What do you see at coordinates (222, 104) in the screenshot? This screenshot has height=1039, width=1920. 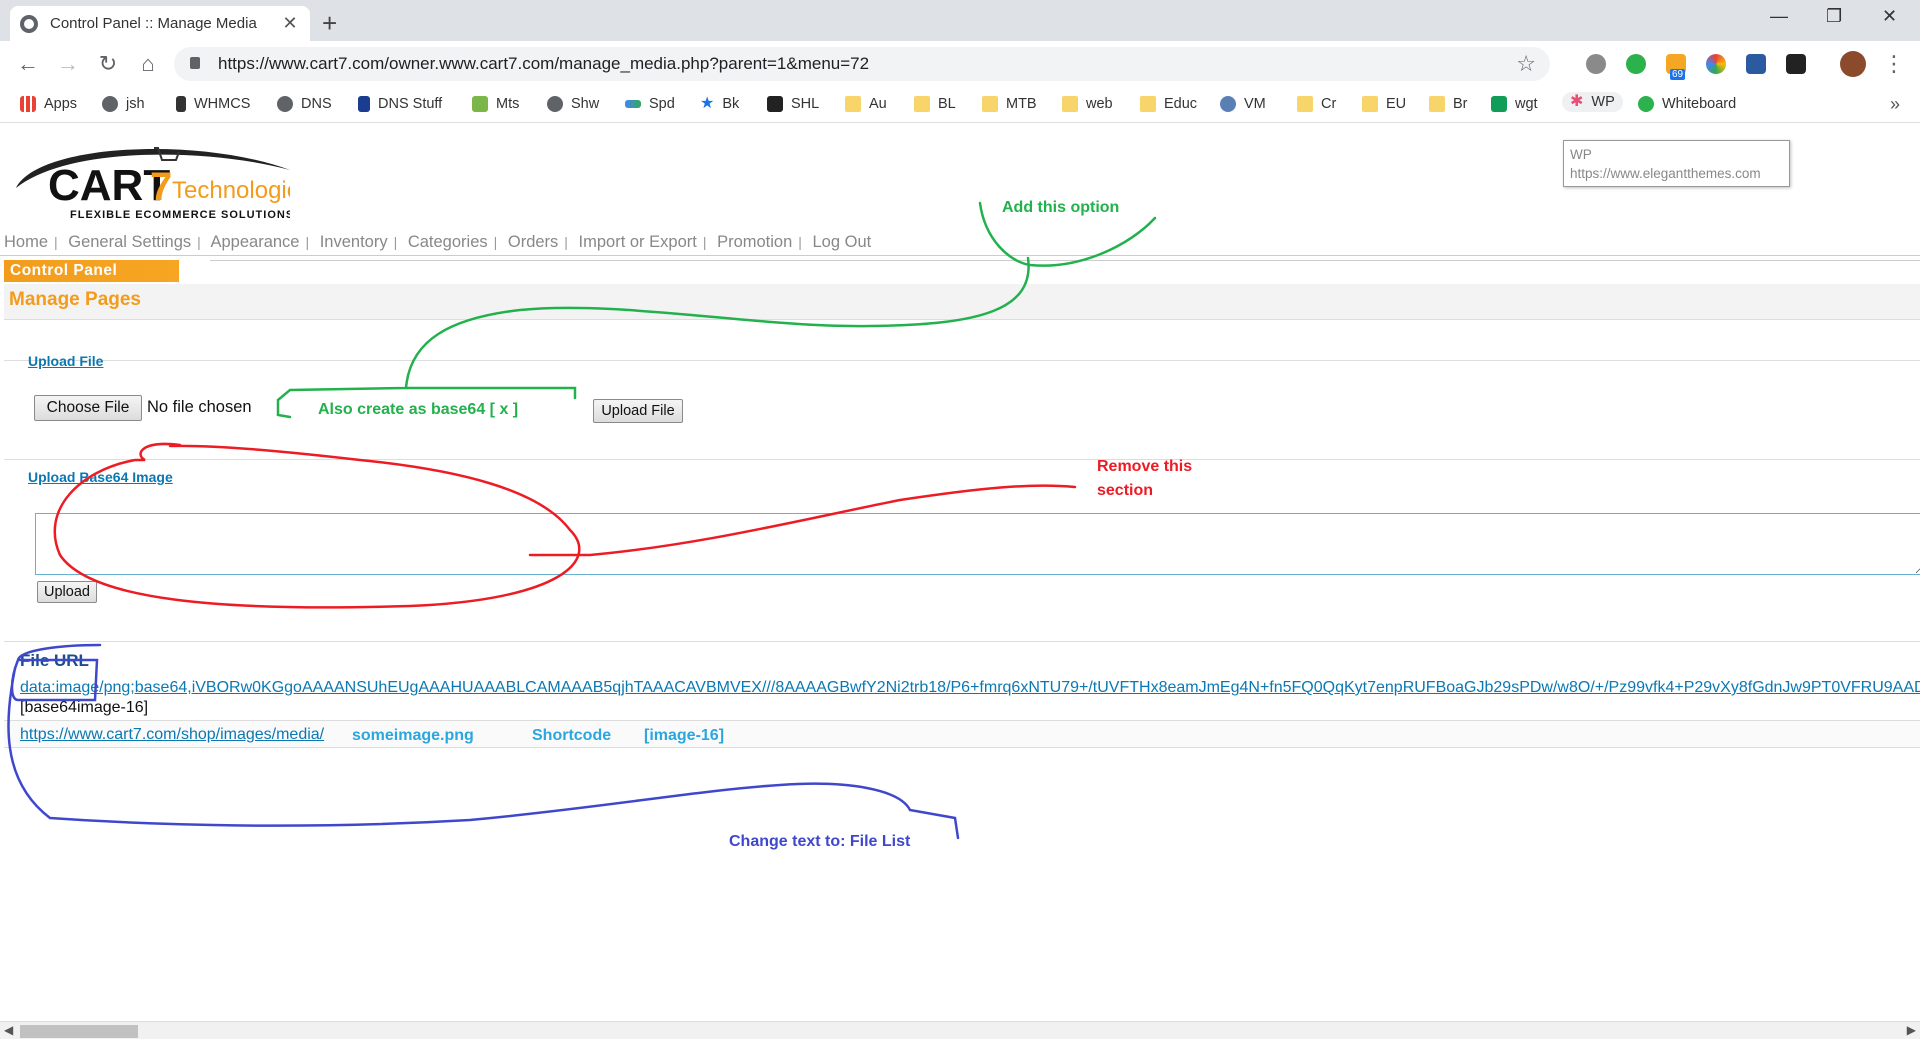 I see `bookmark-label: WHMCS` at bounding box center [222, 104].